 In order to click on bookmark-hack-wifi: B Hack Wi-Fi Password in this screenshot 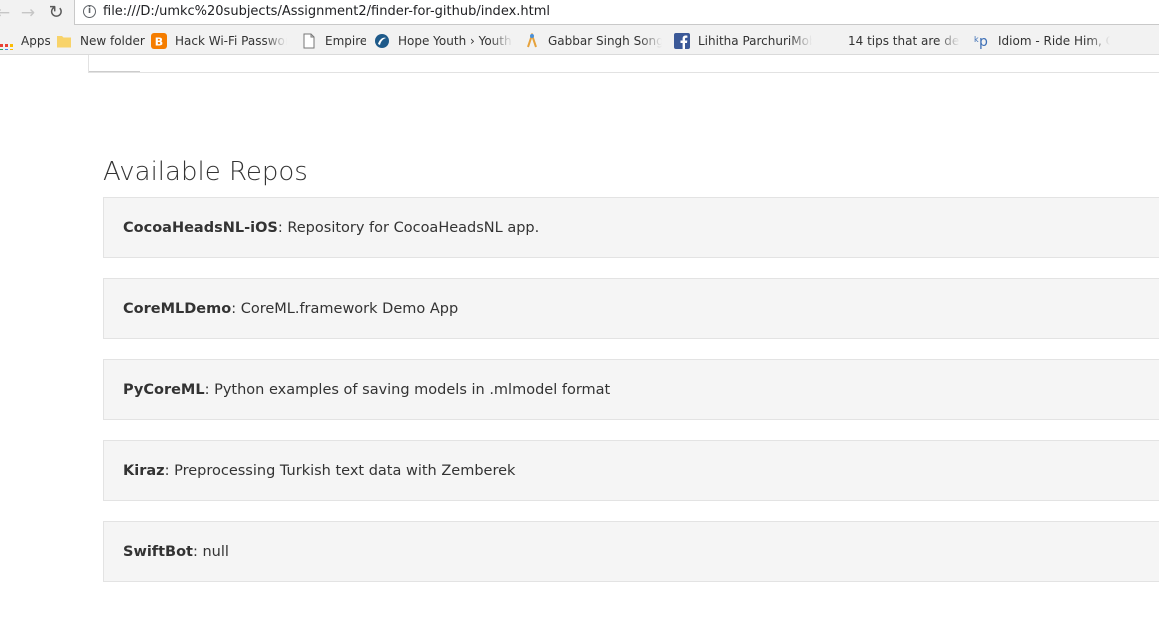, I will do `click(221, 41)`.